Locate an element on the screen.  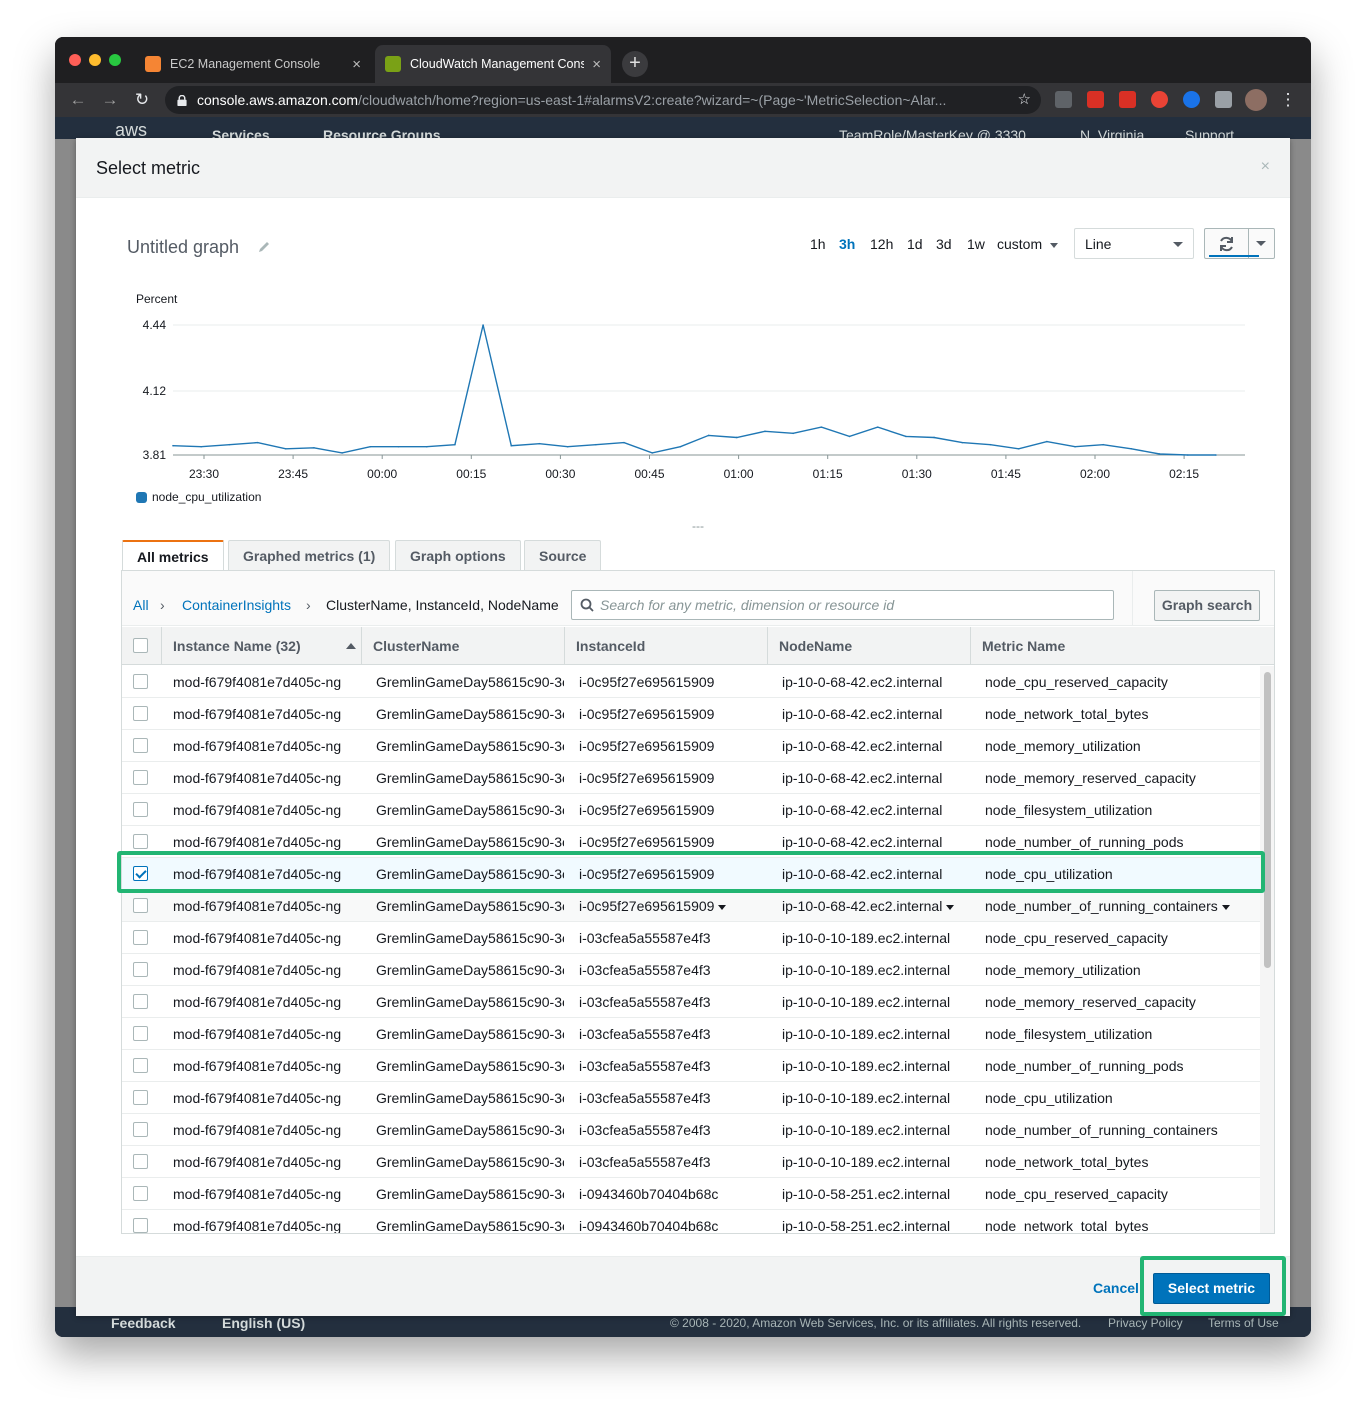
more-menu-icon: ⋮ is located at coordinates (1288, 100).